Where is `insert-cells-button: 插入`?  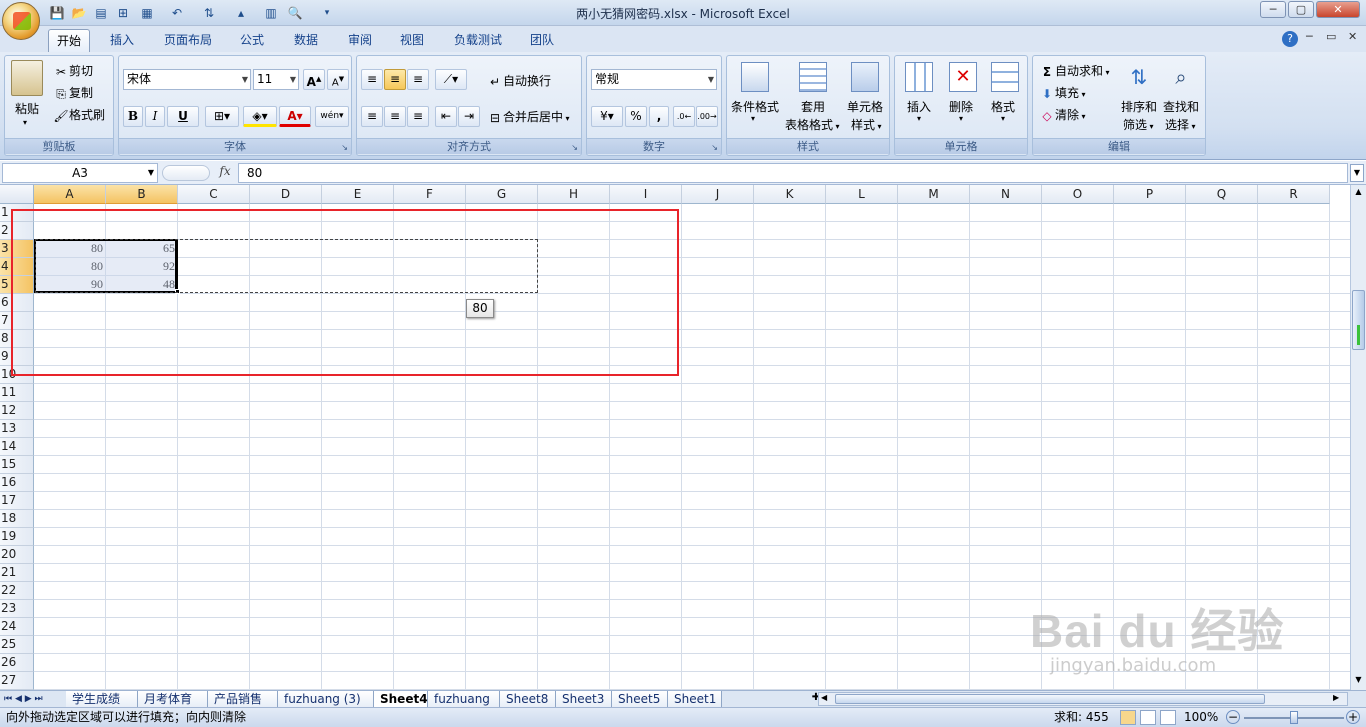 insert-cells-button: 插入 is located at coordinates (919, 106).